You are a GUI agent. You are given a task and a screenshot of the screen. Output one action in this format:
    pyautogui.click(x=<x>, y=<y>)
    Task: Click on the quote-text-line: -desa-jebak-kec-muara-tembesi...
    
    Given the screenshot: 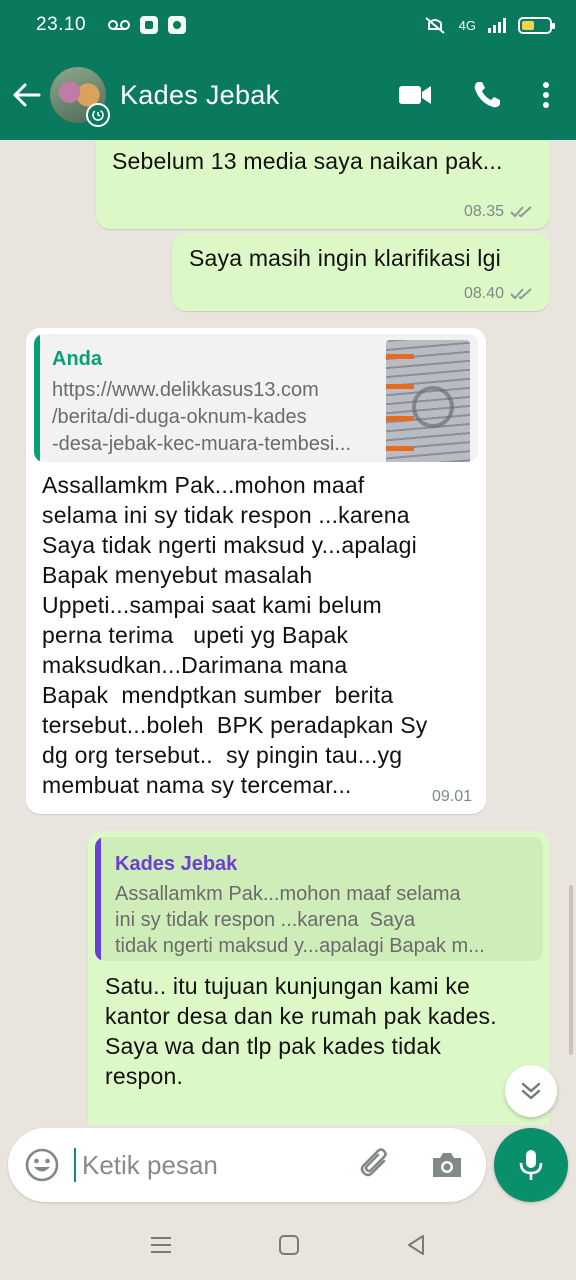 What is the action you would take?
    pyautogui.click(x=201, y=444)
    